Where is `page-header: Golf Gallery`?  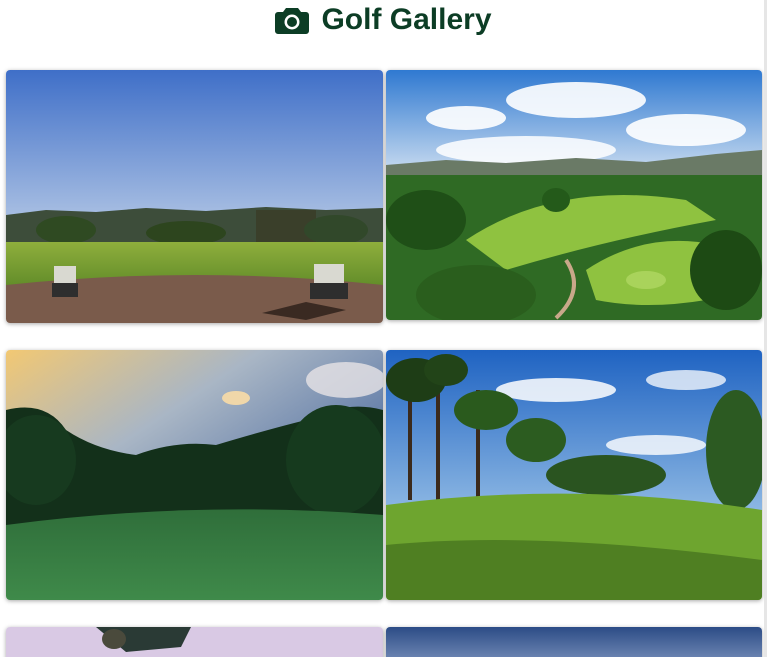 page-header: Golf Gallery is located at coordinates (383, 20).